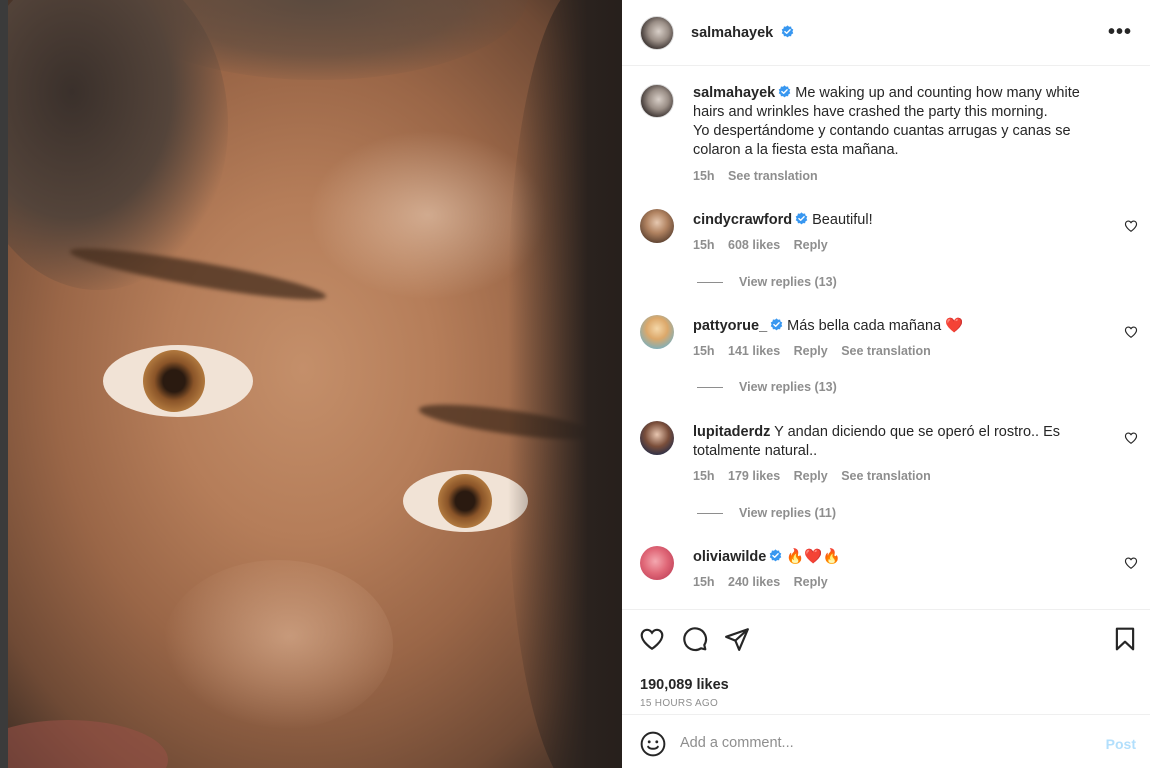  Describe the element at coordinates (4, 384) in the screenshot. I see `window-edge` at that location.